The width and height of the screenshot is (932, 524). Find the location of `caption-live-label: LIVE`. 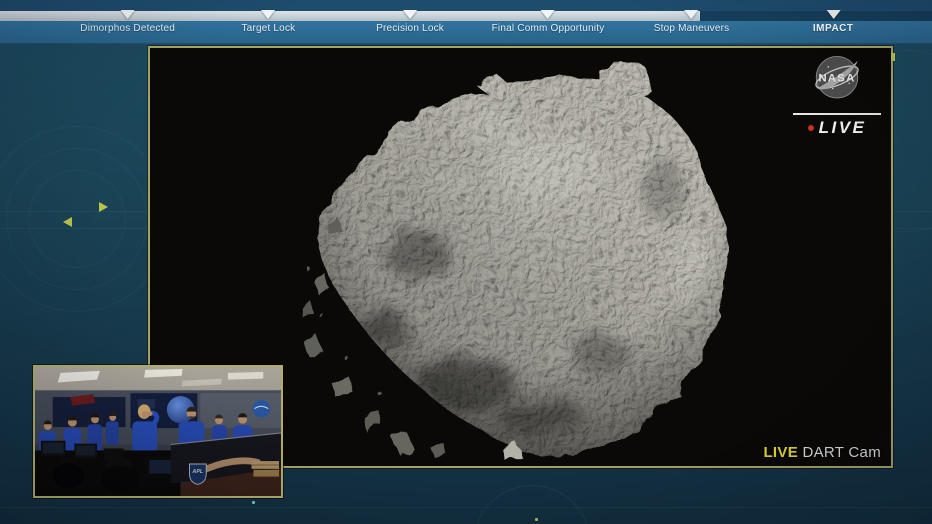

caption-live-label: LIVE is located at coordinates (780, 452).